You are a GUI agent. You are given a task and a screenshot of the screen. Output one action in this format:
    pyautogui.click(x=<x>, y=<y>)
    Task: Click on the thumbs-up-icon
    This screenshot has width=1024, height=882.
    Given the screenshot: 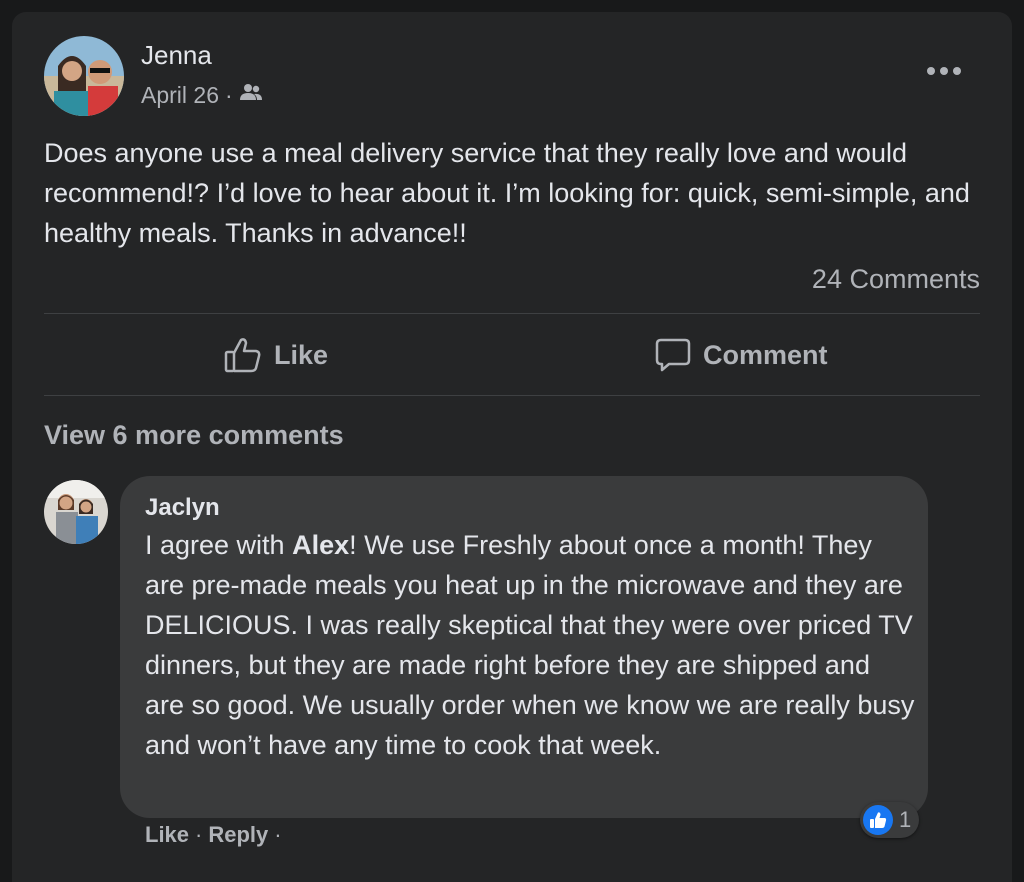 What is the action you would take?
    pyautogui.click(x=242, y=355)
    